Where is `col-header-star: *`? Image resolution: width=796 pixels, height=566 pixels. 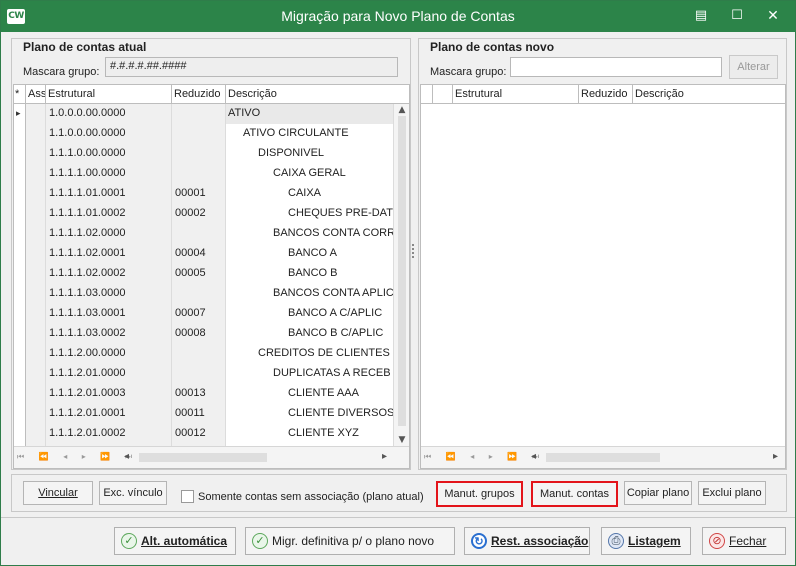
col-header-star: * is located at coordinates (20, 94).